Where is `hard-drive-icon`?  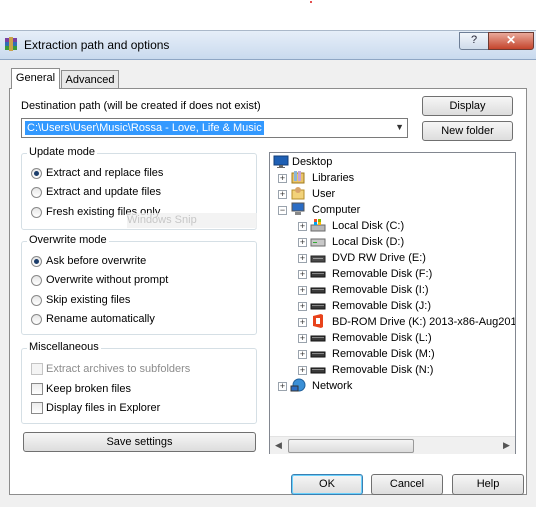 hard-drive-icon is located at coordinates (318, 241).